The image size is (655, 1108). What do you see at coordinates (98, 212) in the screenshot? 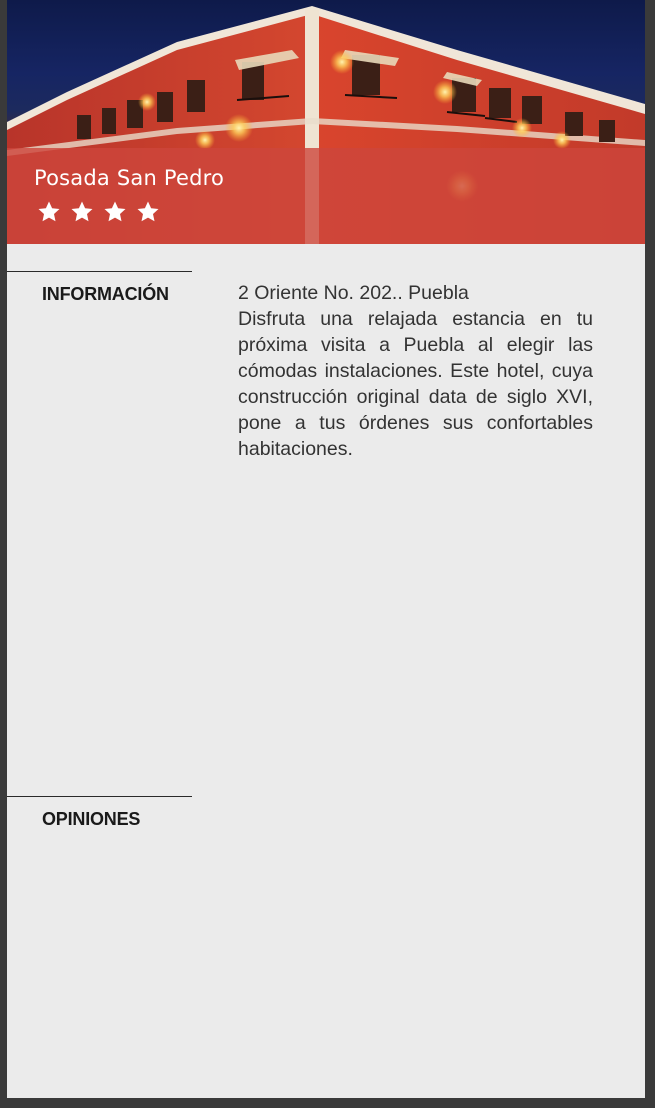
I see `star-rating` at bounding box center [98, 212].